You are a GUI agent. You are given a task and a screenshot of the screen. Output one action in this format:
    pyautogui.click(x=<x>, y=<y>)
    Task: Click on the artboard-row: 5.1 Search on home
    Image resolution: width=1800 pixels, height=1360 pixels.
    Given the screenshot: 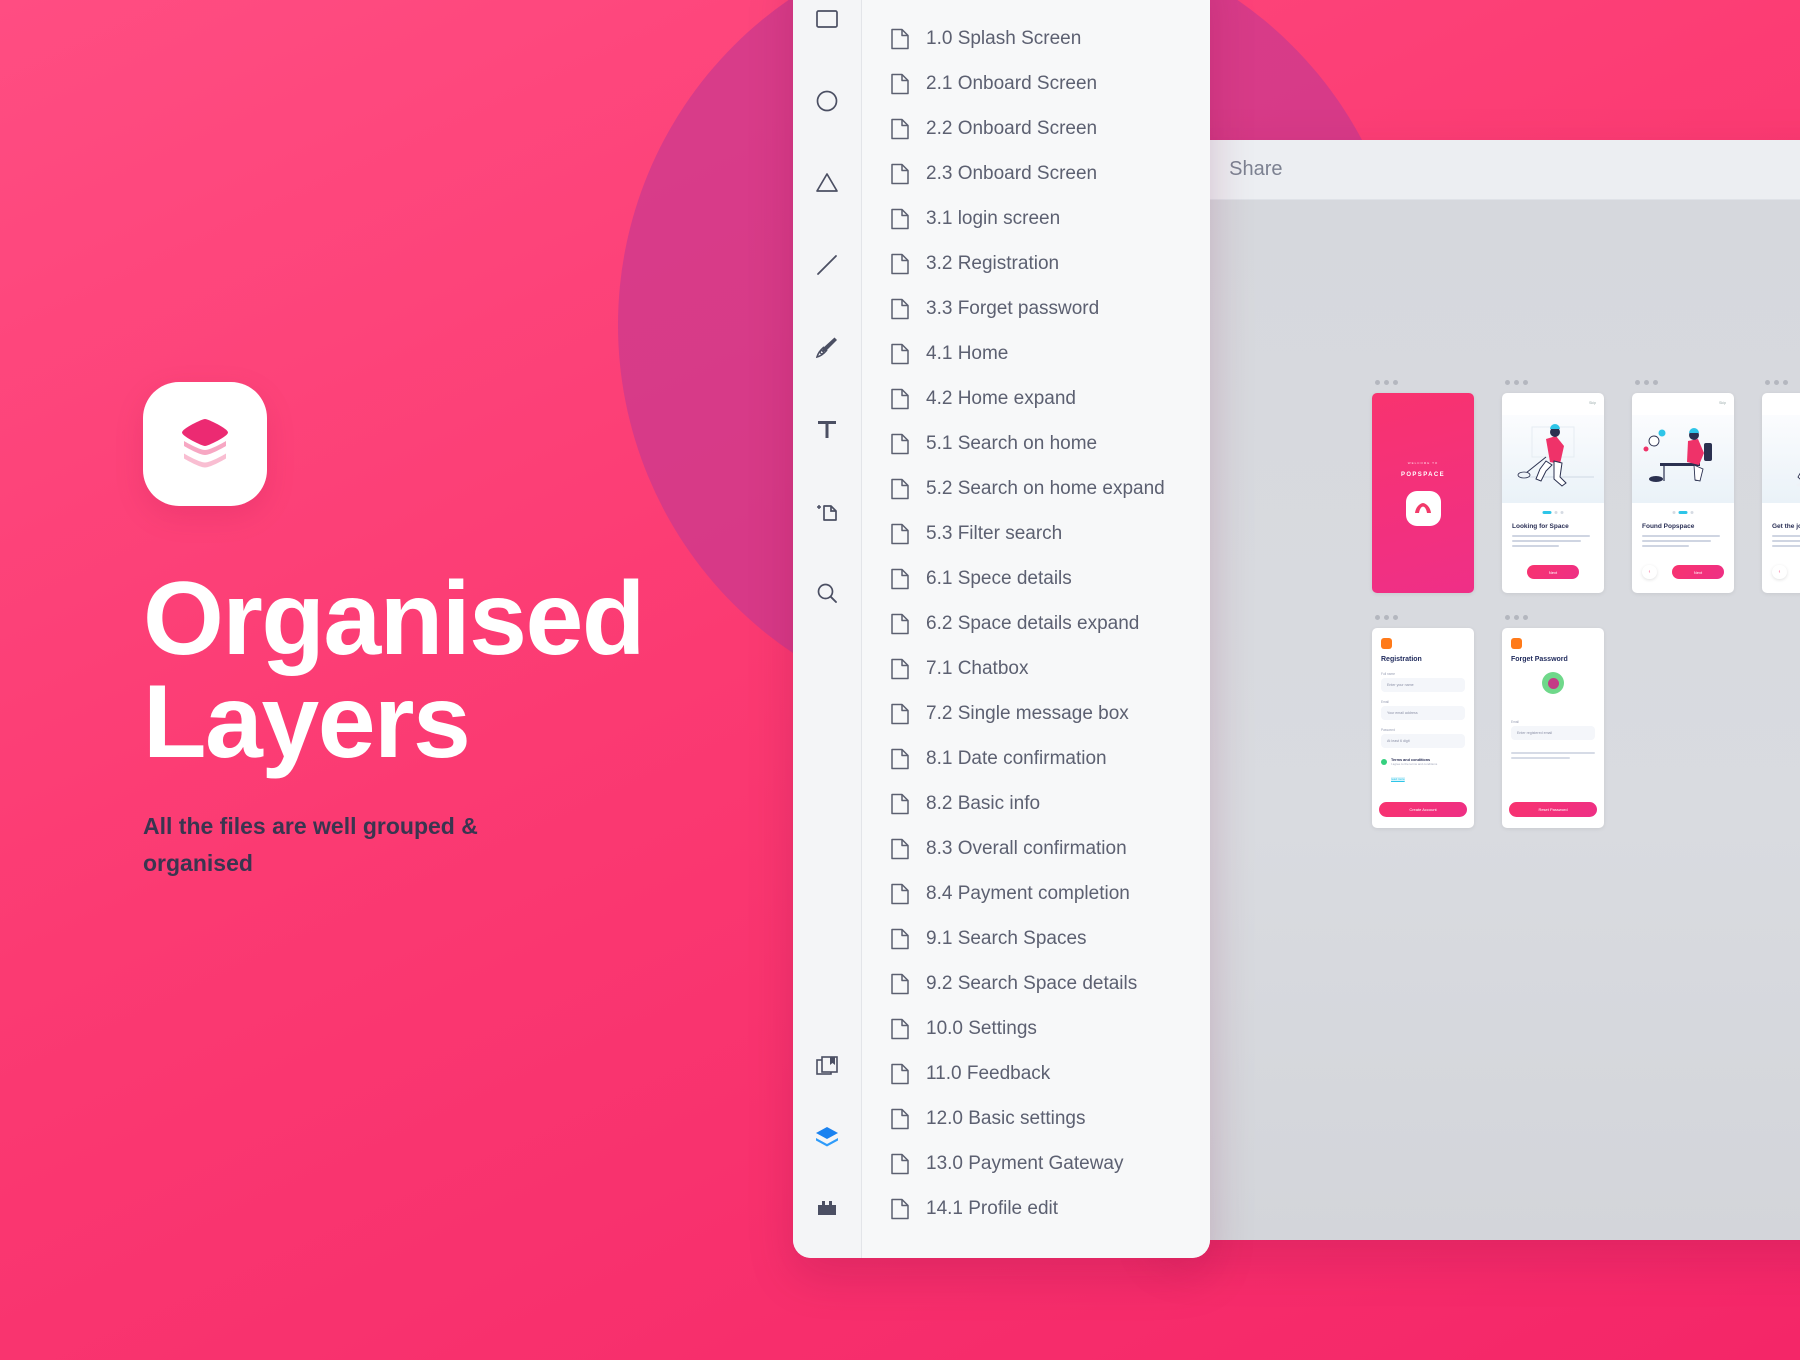 What is the action you would take?
    pyautogui.click(x=1036, y=443)
    